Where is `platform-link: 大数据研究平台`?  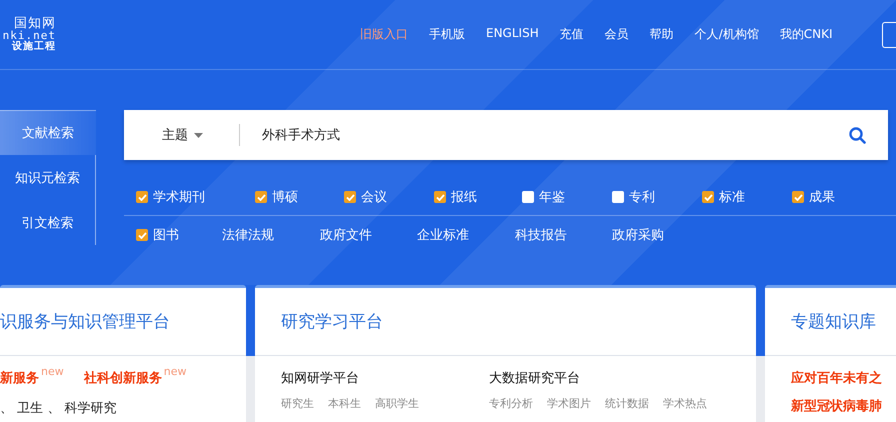 platform-link: 大数据研究平台 is located at coordinates (593, 378).